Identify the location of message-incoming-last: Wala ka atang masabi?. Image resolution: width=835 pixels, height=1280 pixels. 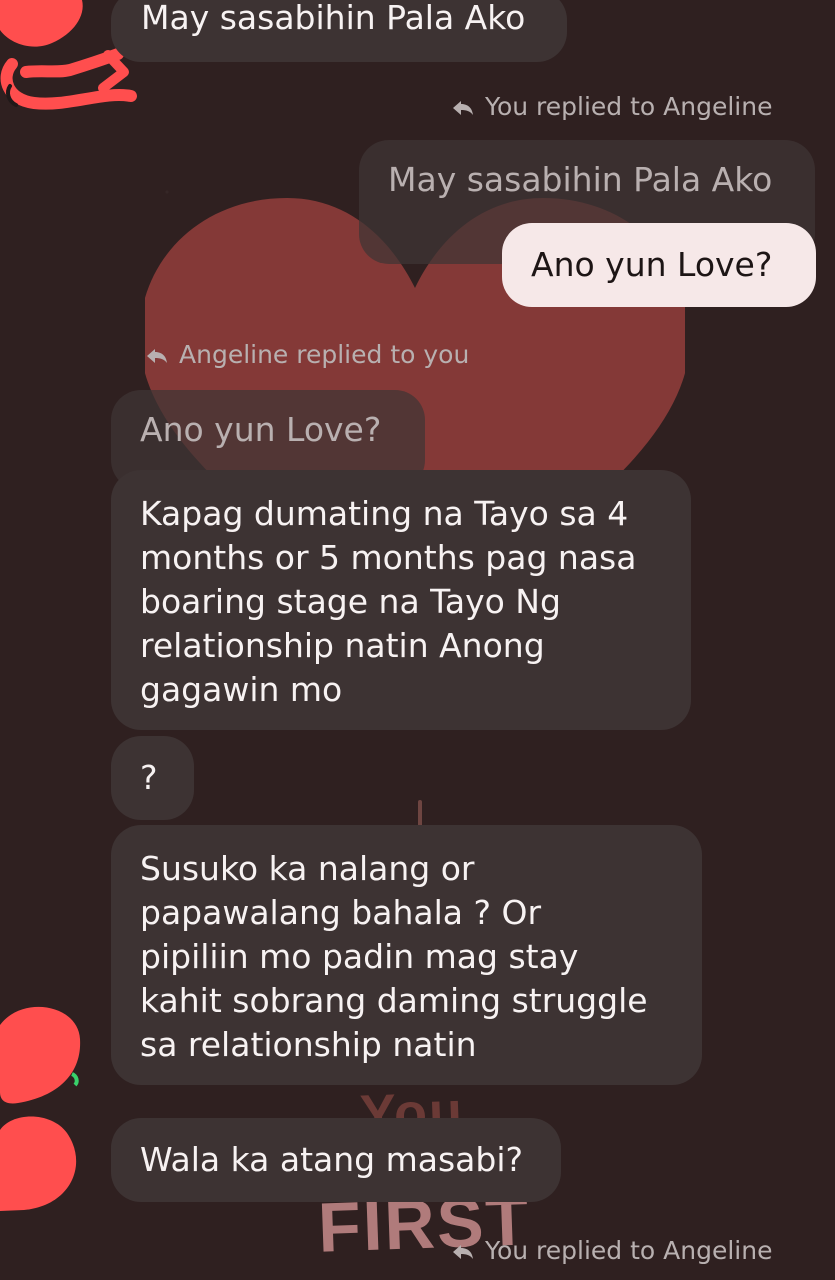
(336, 1160).